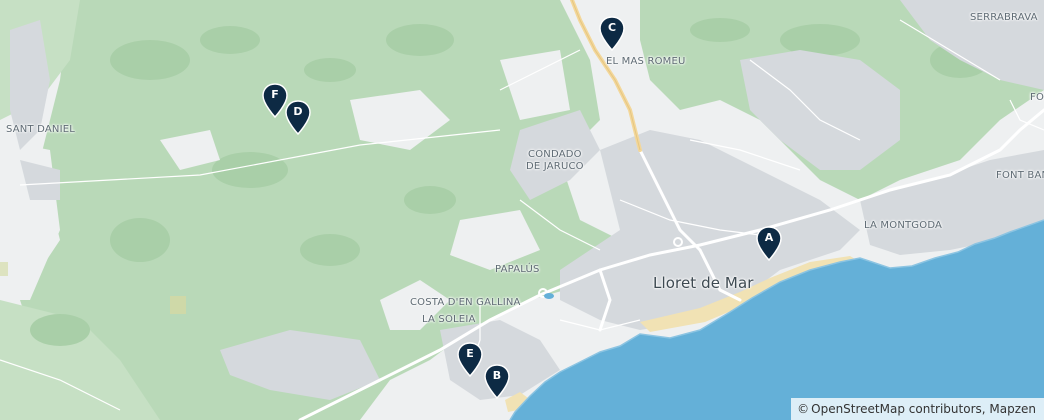  I want to click on marker-letter: A, so click(769, 237).